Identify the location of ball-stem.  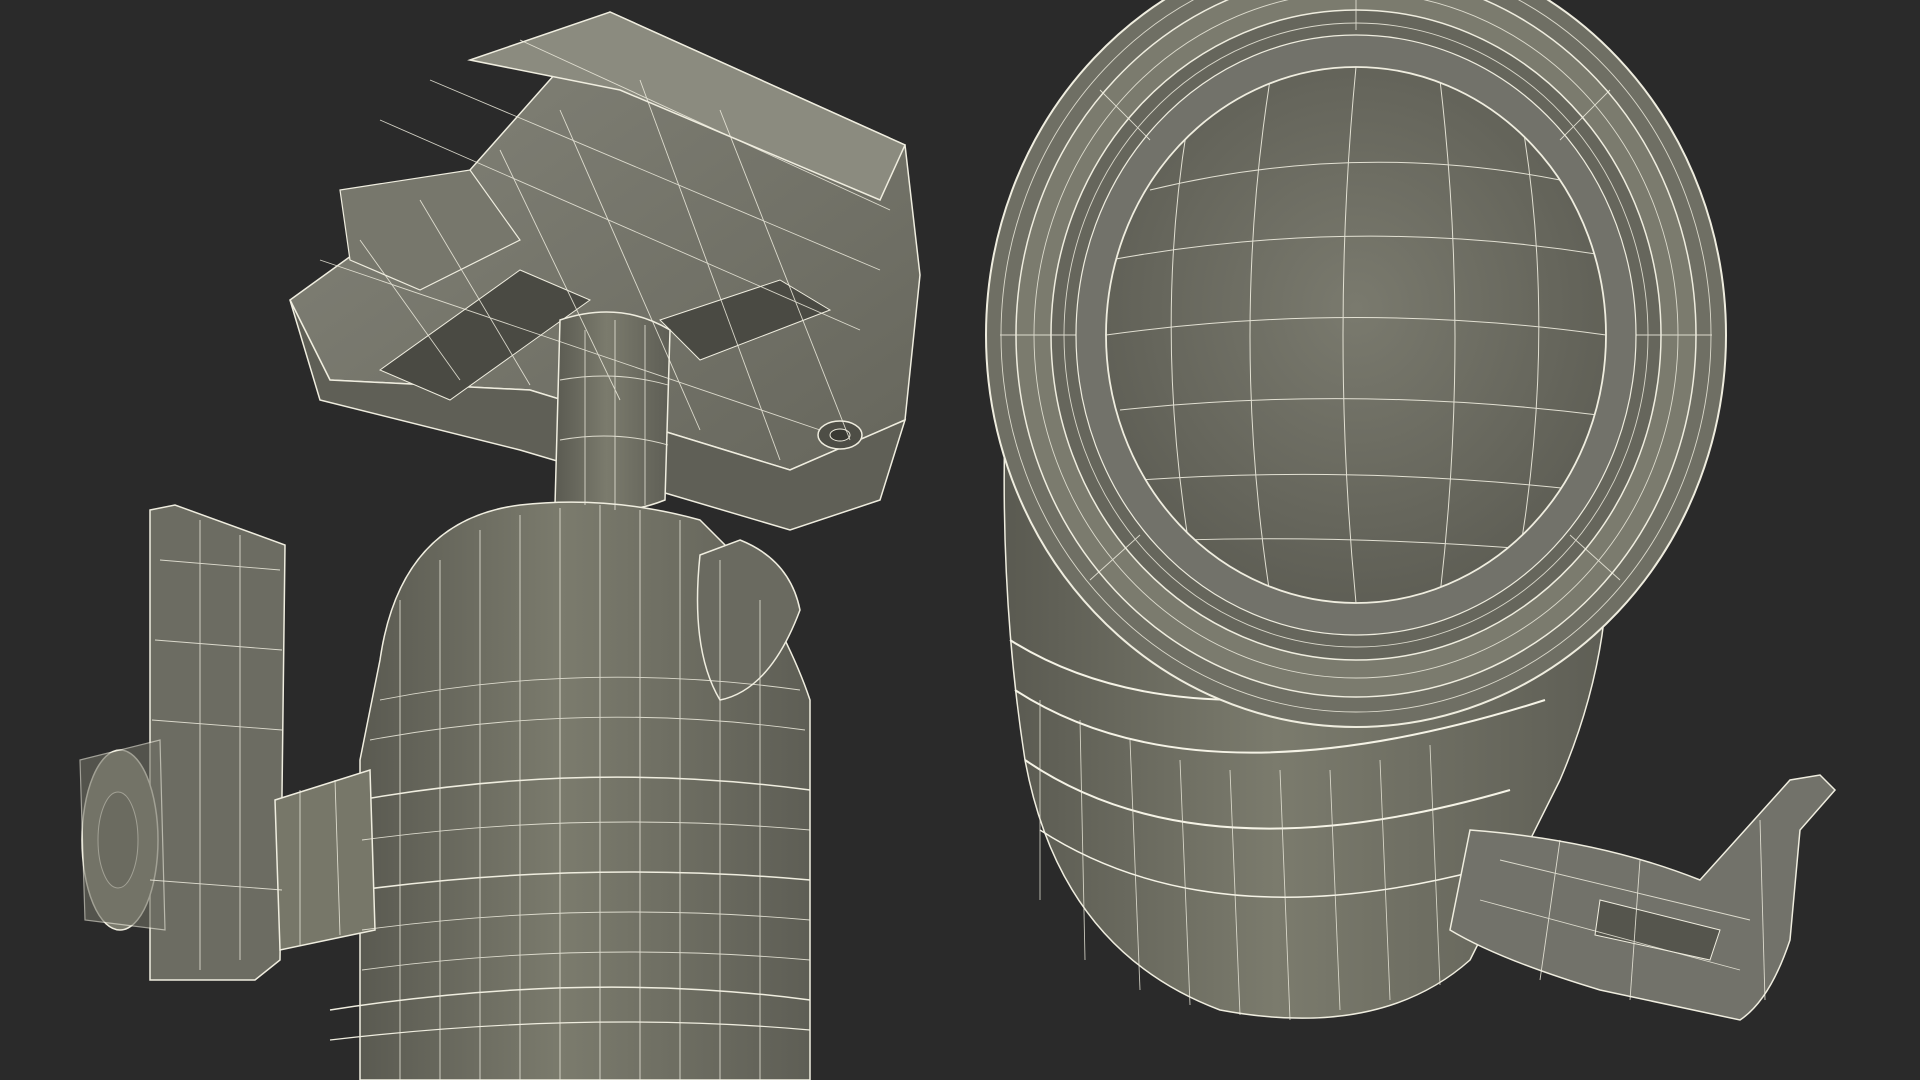
(612, 412).